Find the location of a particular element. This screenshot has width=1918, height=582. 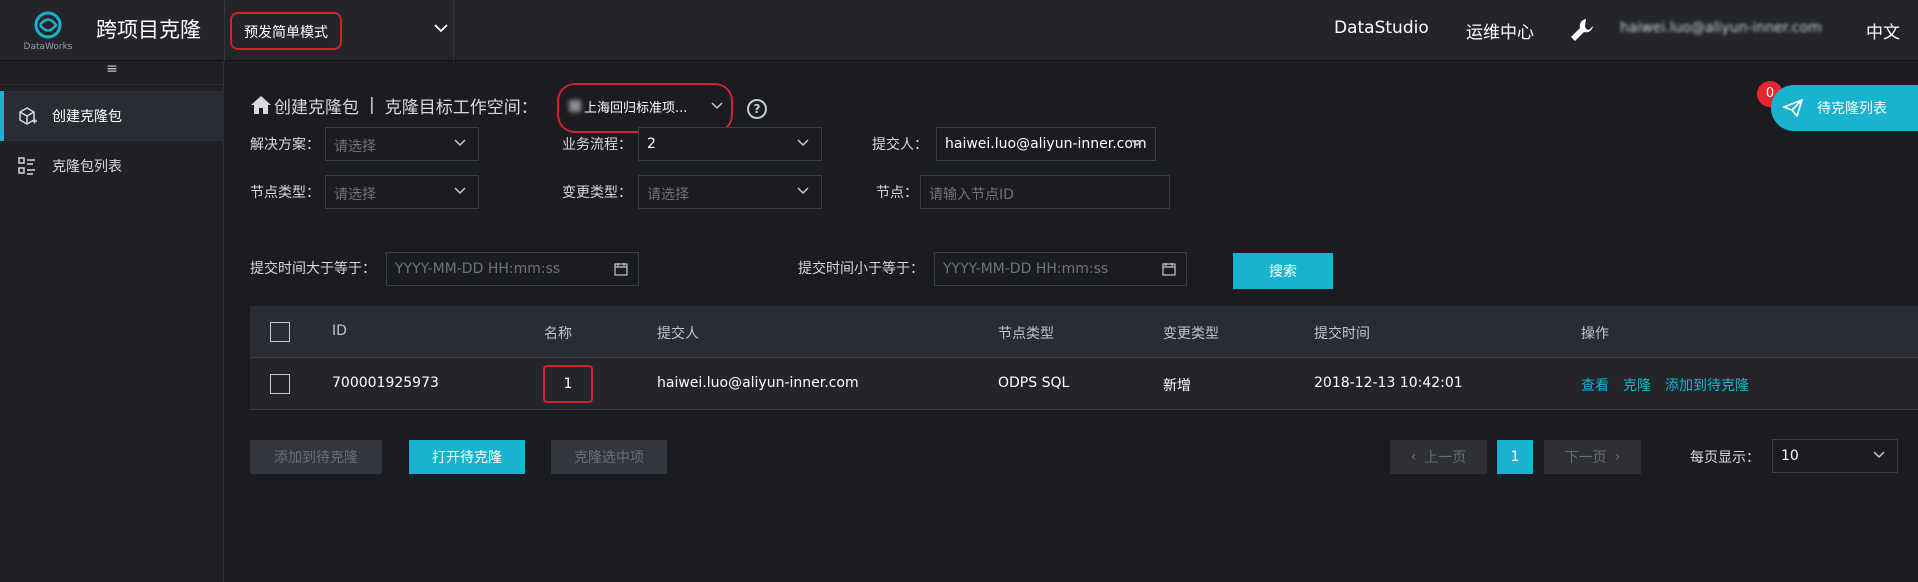

page-title: 创建克隆包 is located at coordinates (316, 107).